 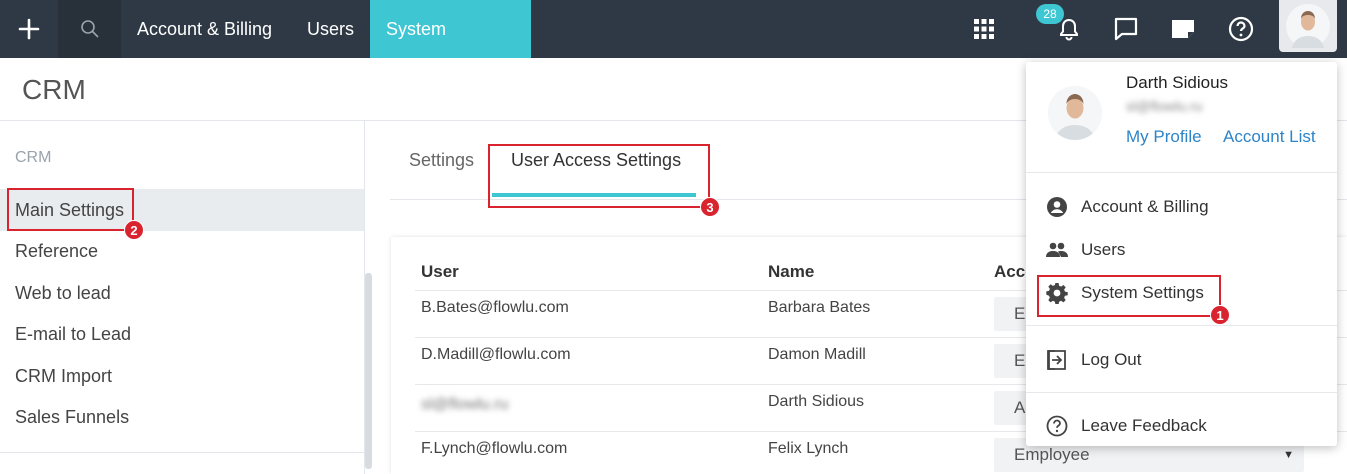 I want to click on sidebar-item-crm-import: CRM Import, so click(x=182, y=376).